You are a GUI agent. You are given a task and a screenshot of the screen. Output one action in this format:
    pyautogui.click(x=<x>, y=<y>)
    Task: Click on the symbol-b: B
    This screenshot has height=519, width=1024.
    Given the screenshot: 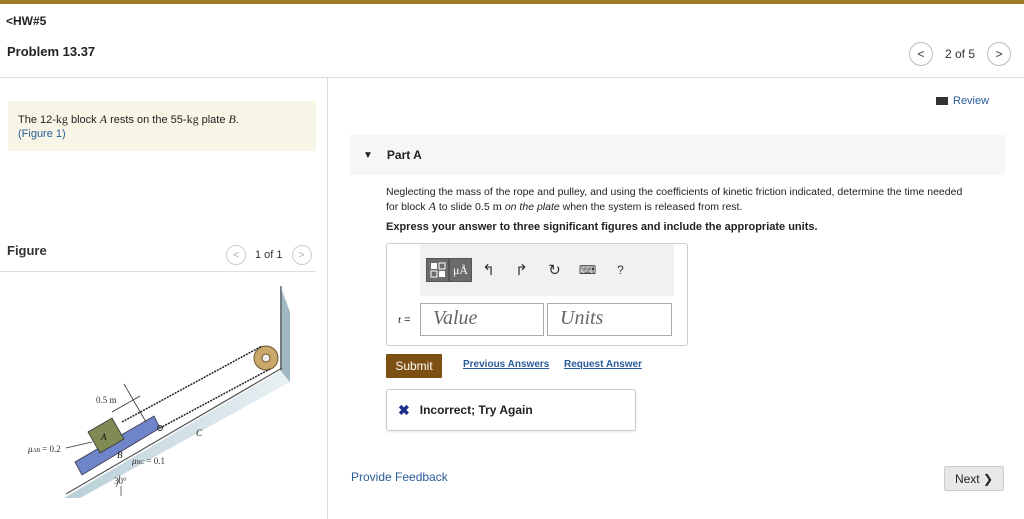 What is the action you would take?
    pyautogui.click(x=232, y=119)
    